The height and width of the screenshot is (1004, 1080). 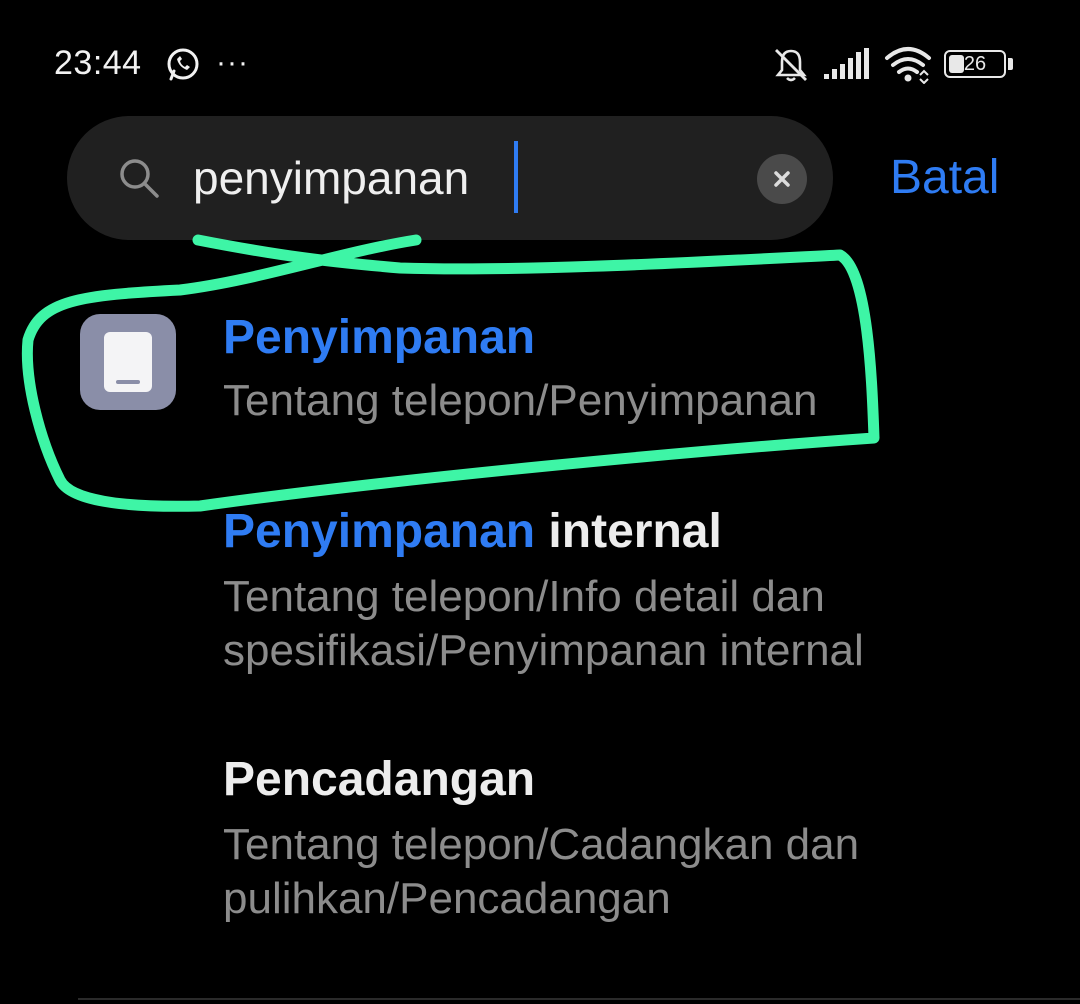 I want to click on text-cursor, so click(x=516, y=177).